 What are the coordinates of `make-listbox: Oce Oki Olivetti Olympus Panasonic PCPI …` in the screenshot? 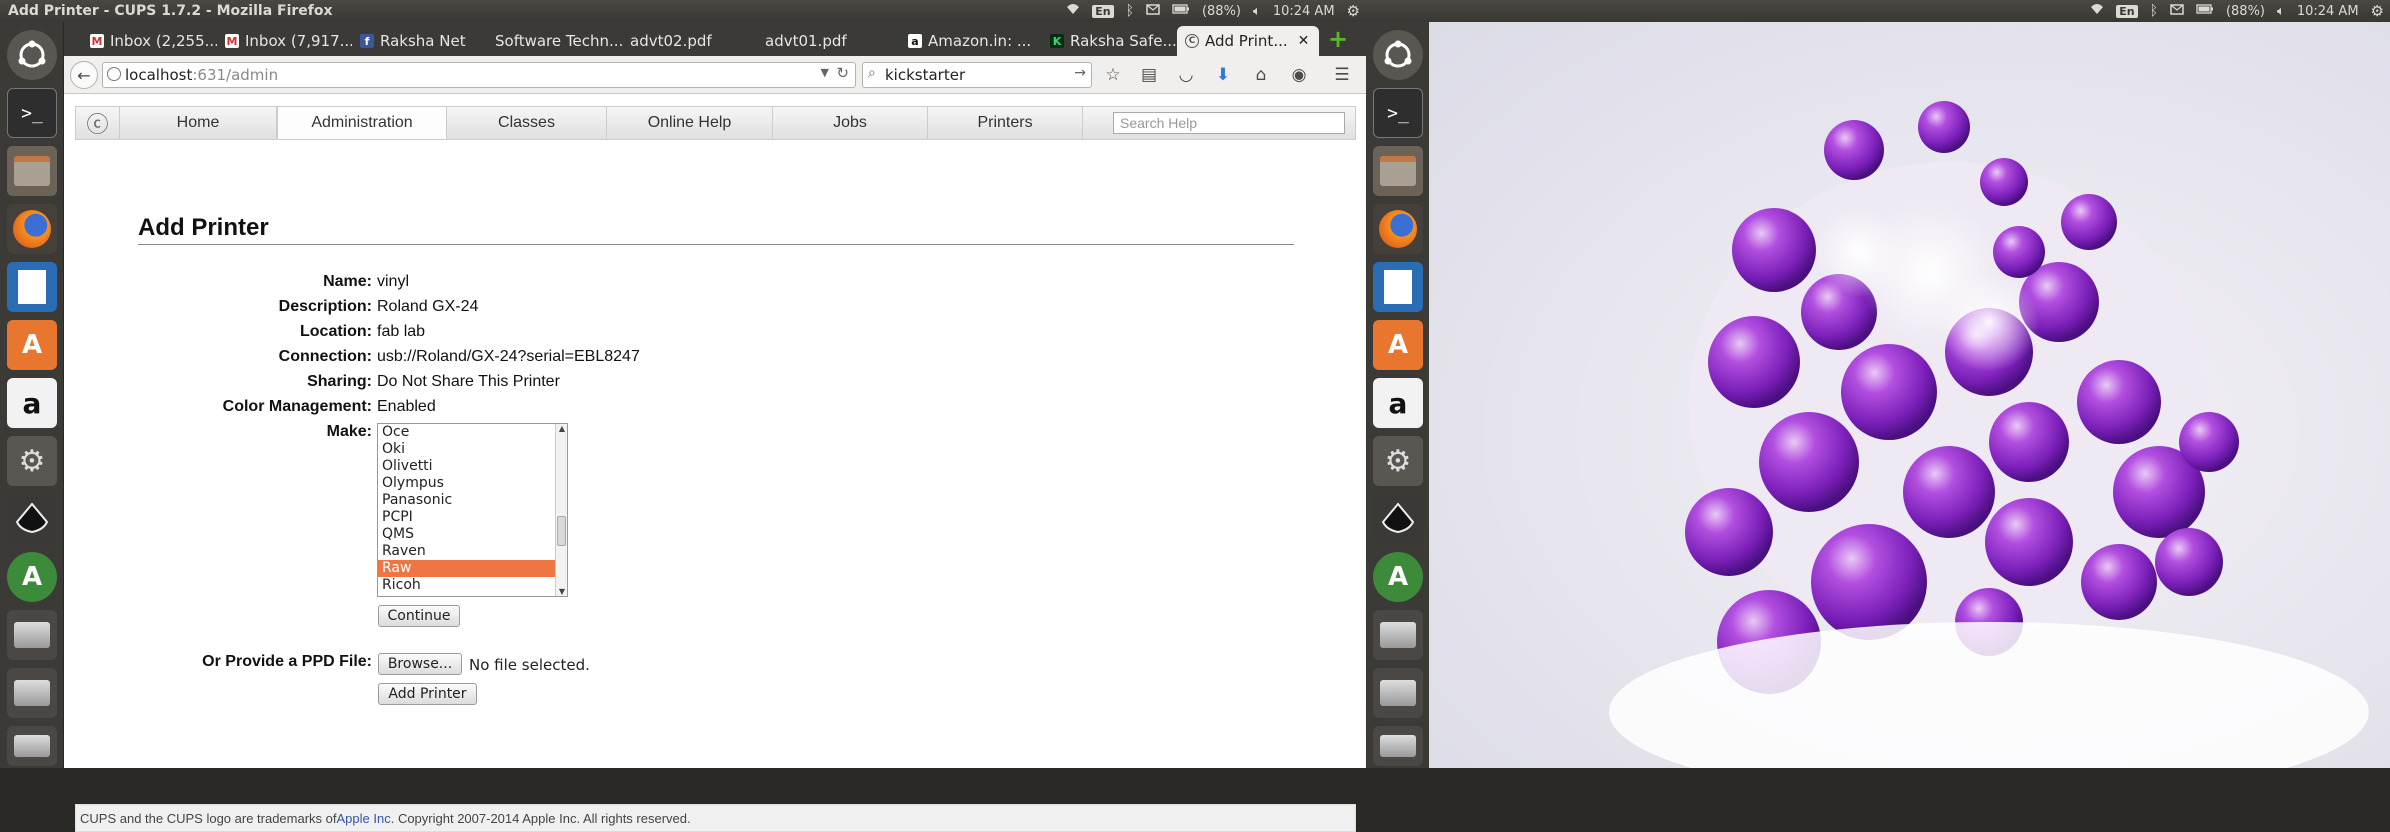 It's located at (472, 510).